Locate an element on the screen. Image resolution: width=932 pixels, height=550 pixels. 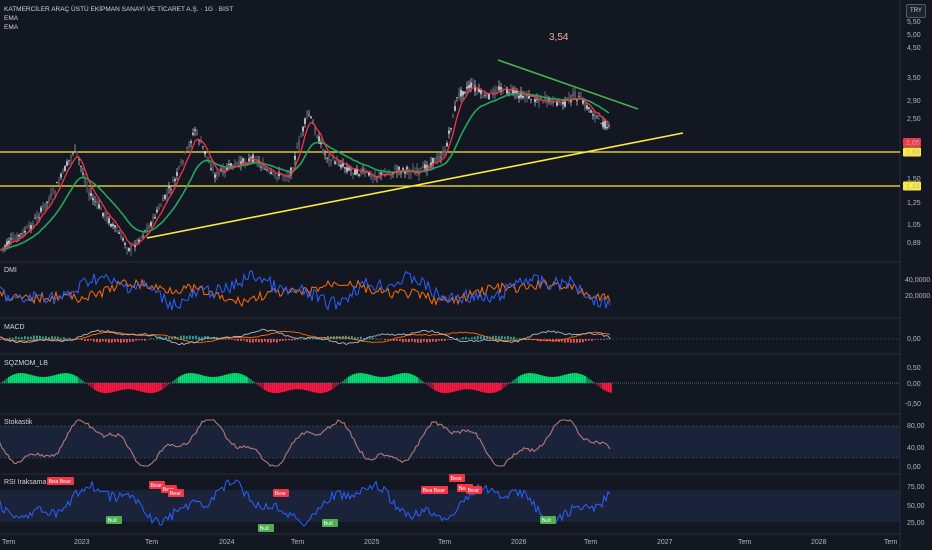
dmi-pane: DMI 40,0000 20,0000 is located at coordinates (465, 289).